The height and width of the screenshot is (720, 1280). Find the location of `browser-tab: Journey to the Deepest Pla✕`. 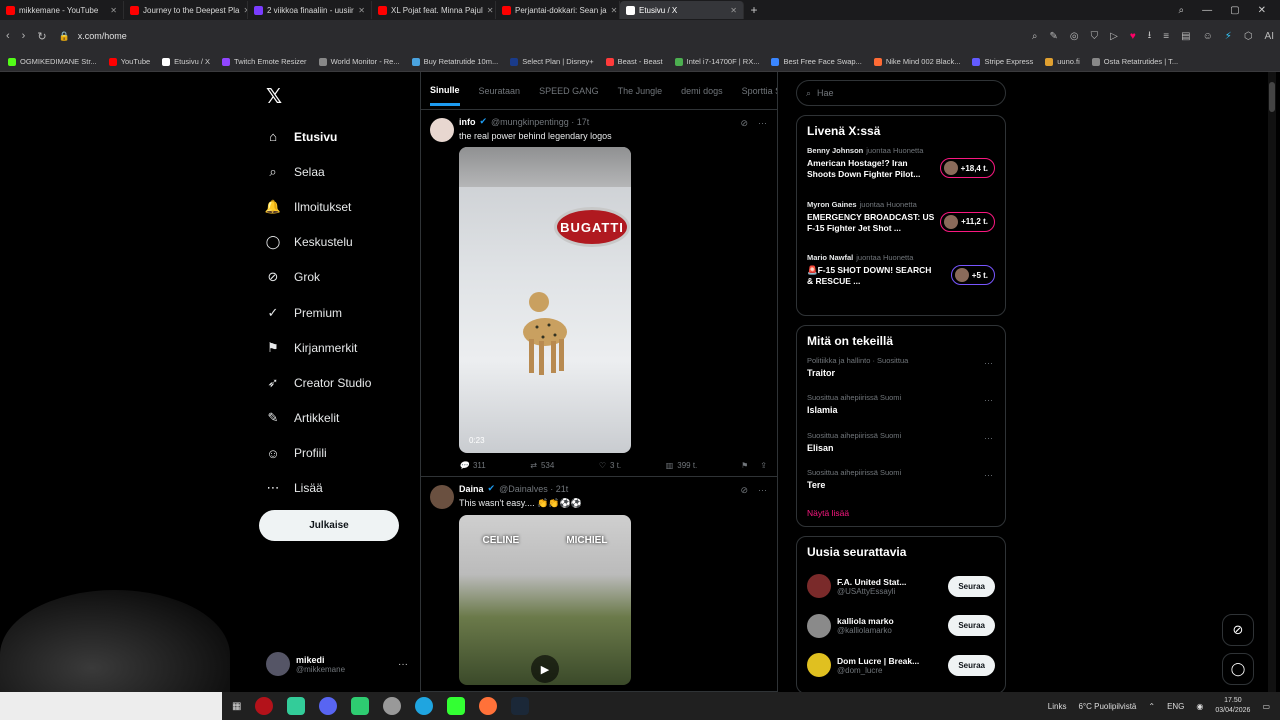

browser-tab: Journey to the Deepest Pla✕ is located at coordinates (186, 10).